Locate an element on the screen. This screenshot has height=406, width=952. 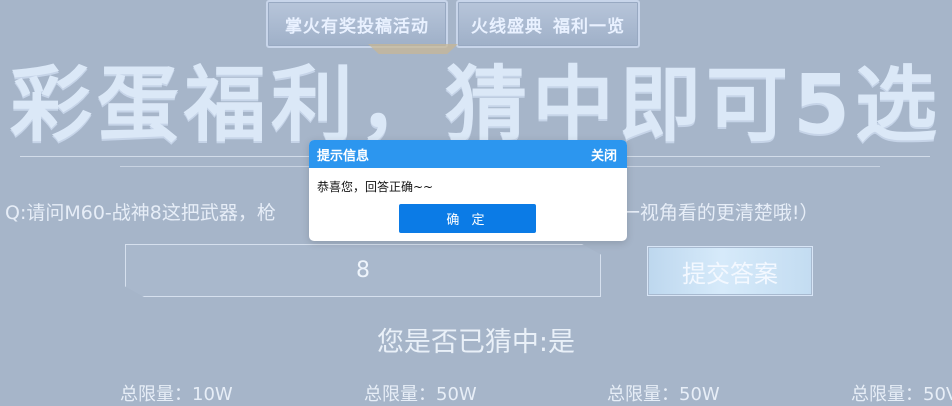
message-dialog: 提示信息 关闭 恭喜您，回答正确~~ 确 定 is located at coordinates (468, 190).